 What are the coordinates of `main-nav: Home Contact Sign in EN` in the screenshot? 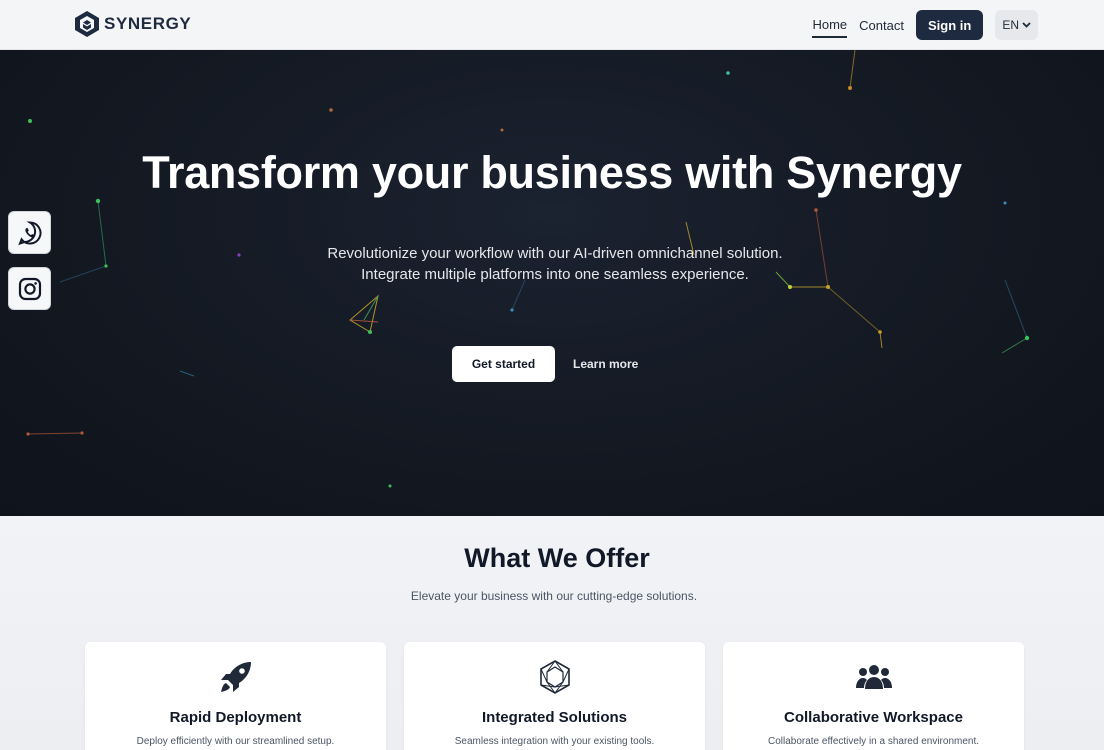 It's located at (925, 25).